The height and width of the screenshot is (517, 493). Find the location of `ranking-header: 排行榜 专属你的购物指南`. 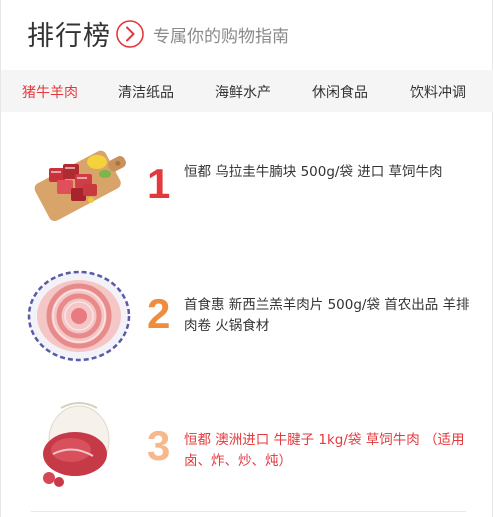

ranking-header: 排行榜 专属你的购物指南 is located at coordinates (247, 35).